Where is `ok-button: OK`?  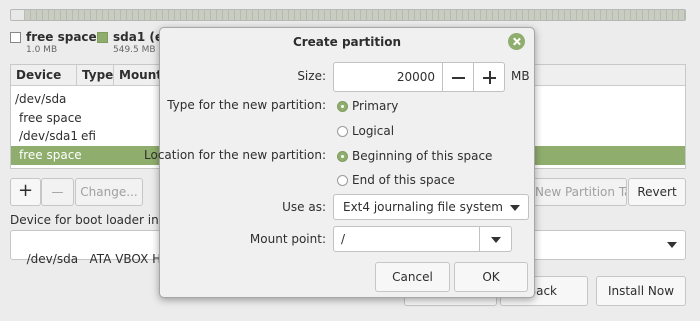 ok-button: OK is located at coordinates (491, 277).